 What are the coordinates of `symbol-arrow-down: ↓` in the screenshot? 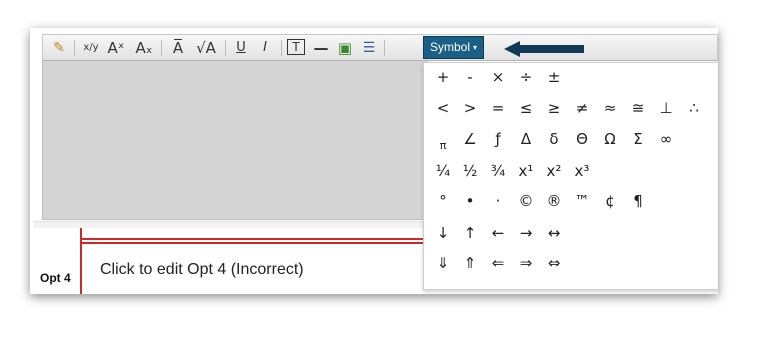 It's located at (443, 233).